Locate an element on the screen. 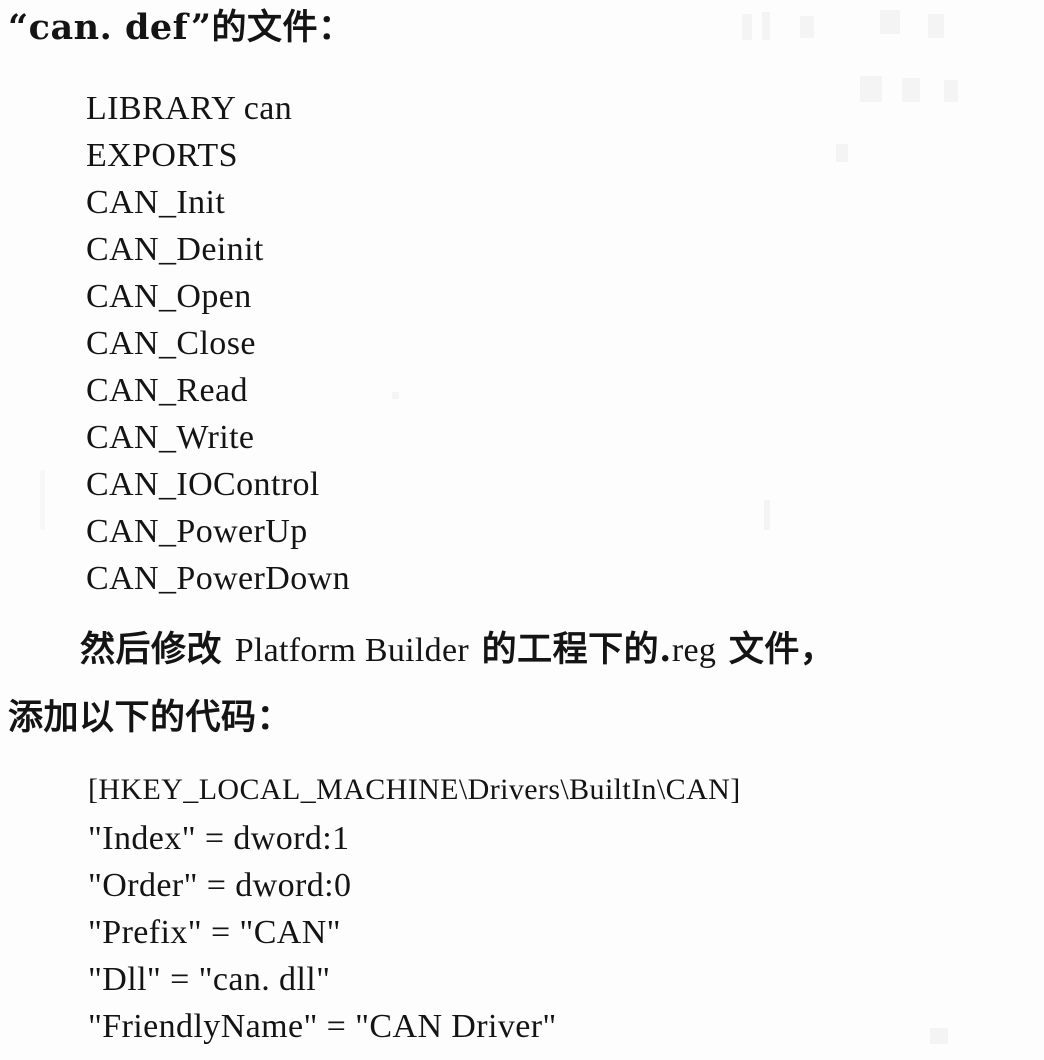 This screenshot has height=1060, width=1044. def-listing-text: CAN_Read is located at coordinates (167, 390).